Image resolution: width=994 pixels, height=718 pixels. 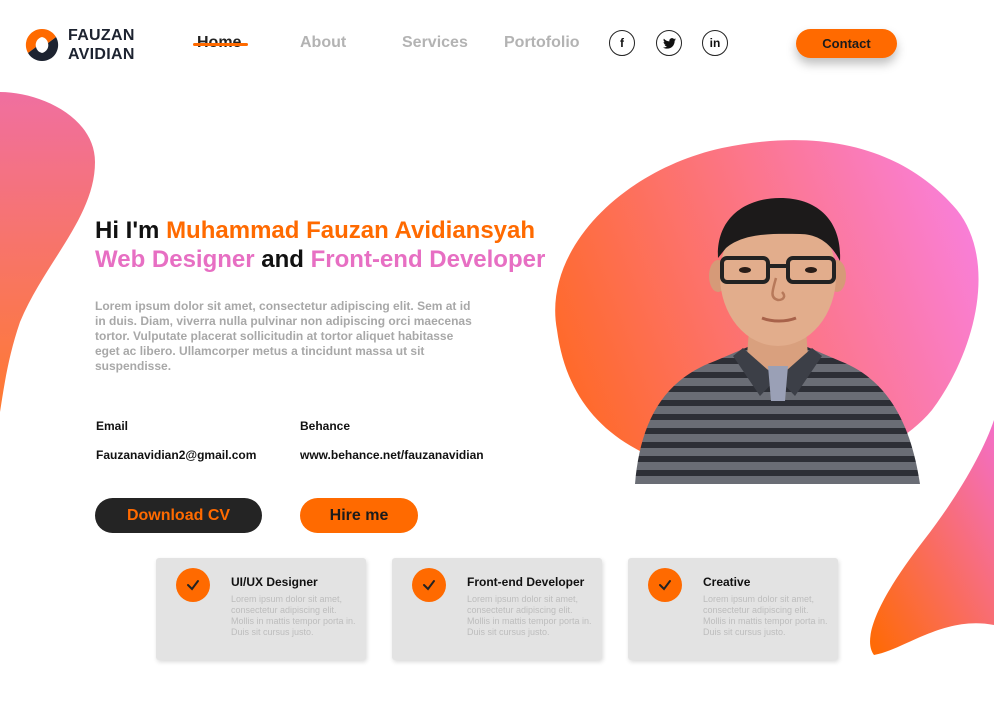 I want to click on brand-logo: FAUZAN AVIDIAN, so click(x=79, y=45).